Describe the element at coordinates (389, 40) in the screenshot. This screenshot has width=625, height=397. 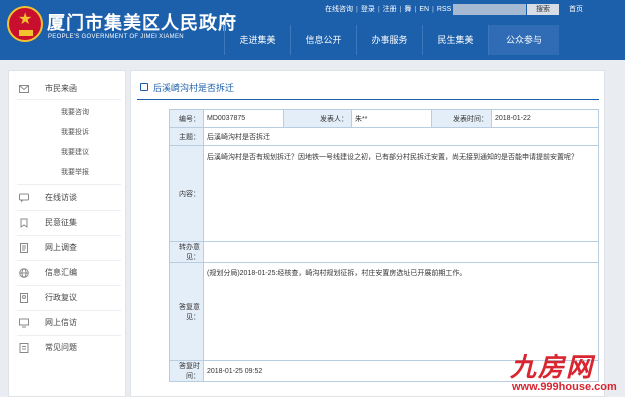
I see `nav-item-services: 办事服务` at that location.